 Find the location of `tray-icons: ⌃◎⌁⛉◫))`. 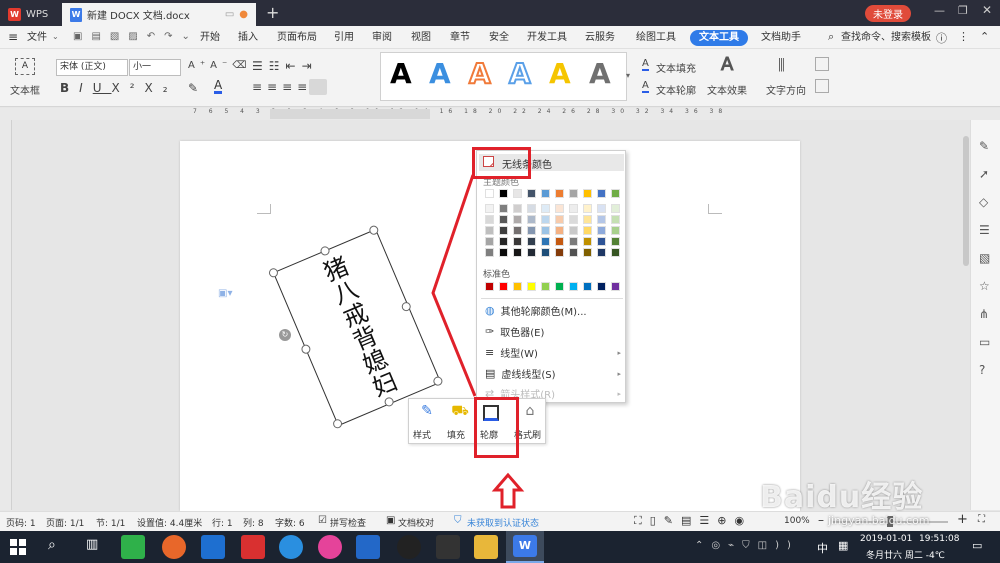

tray-icons: ⌃◎⌁⛉◫)) is located at coordinates (747, 545).